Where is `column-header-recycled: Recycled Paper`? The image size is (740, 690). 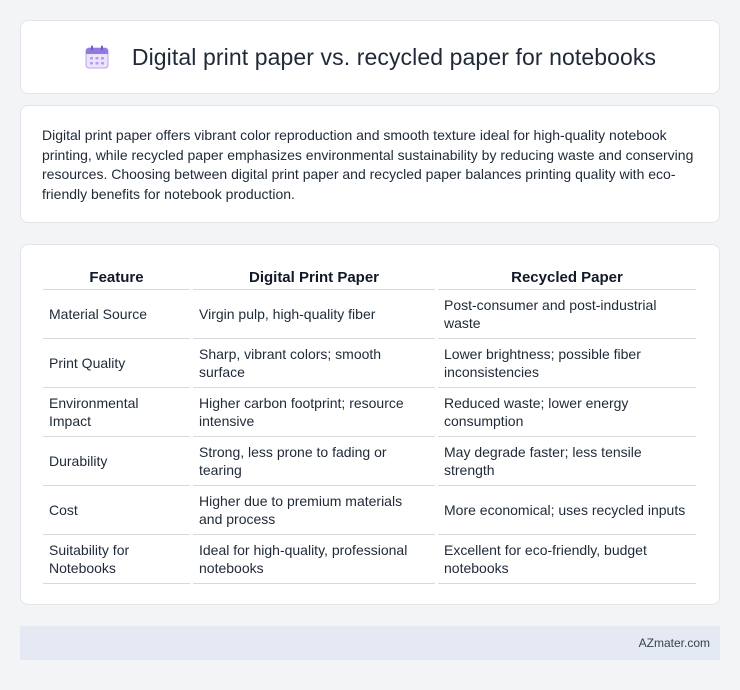
column-header-recycled: Recycled Paper is located at coordinates (567, 275).